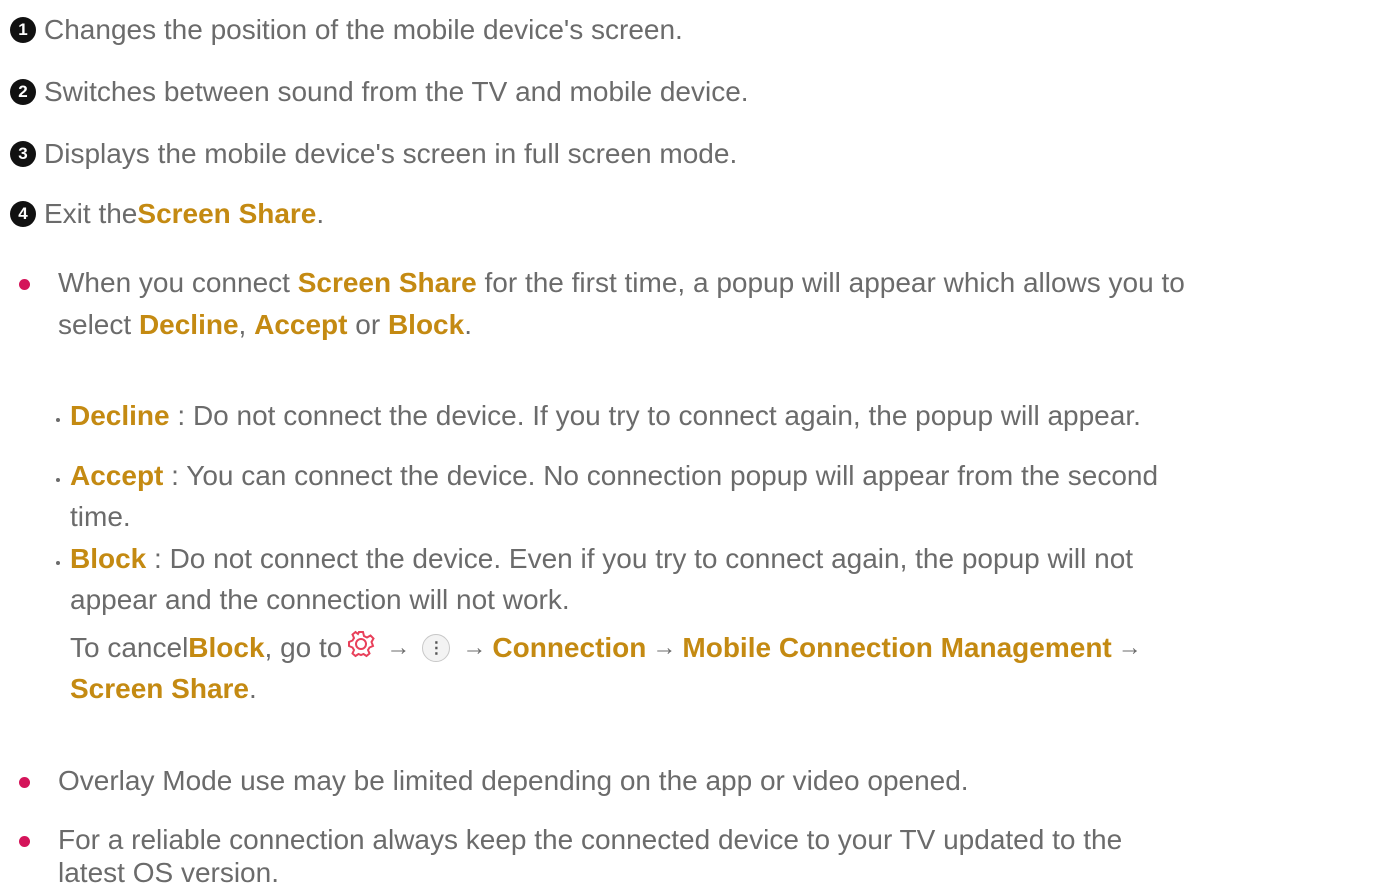 The width and height of the screenshot is (1378, 889). Describe the element at coordinates (23, 214) in the screenshot. I see `number-badge: 4` at that location.